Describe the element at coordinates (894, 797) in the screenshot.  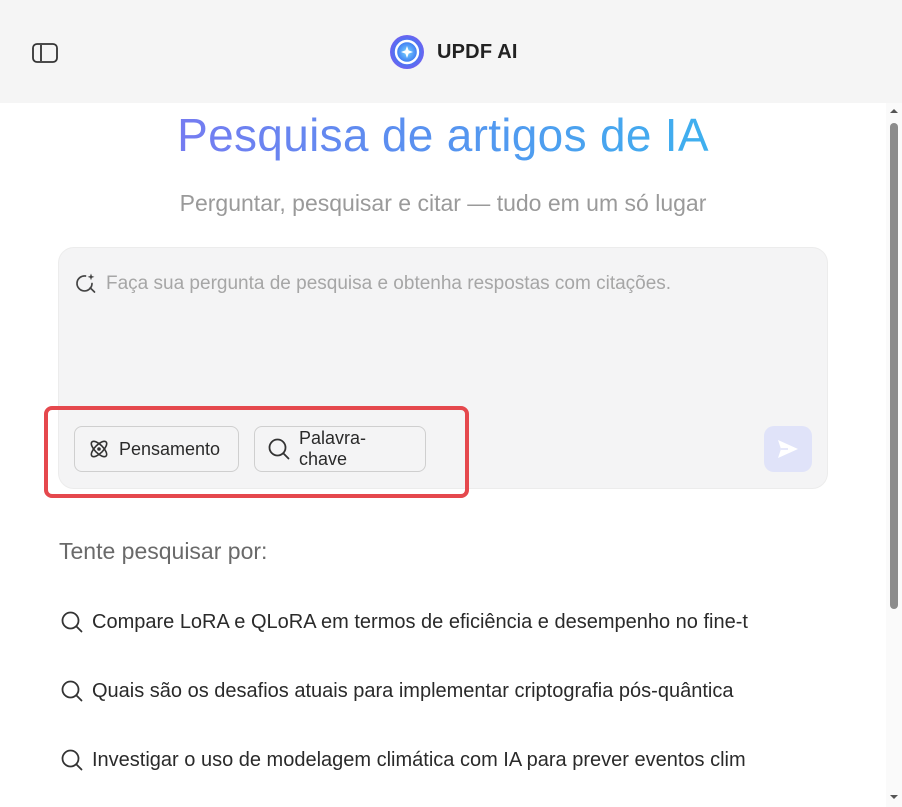
I see `scroll-down-arrow-icon` at that location.